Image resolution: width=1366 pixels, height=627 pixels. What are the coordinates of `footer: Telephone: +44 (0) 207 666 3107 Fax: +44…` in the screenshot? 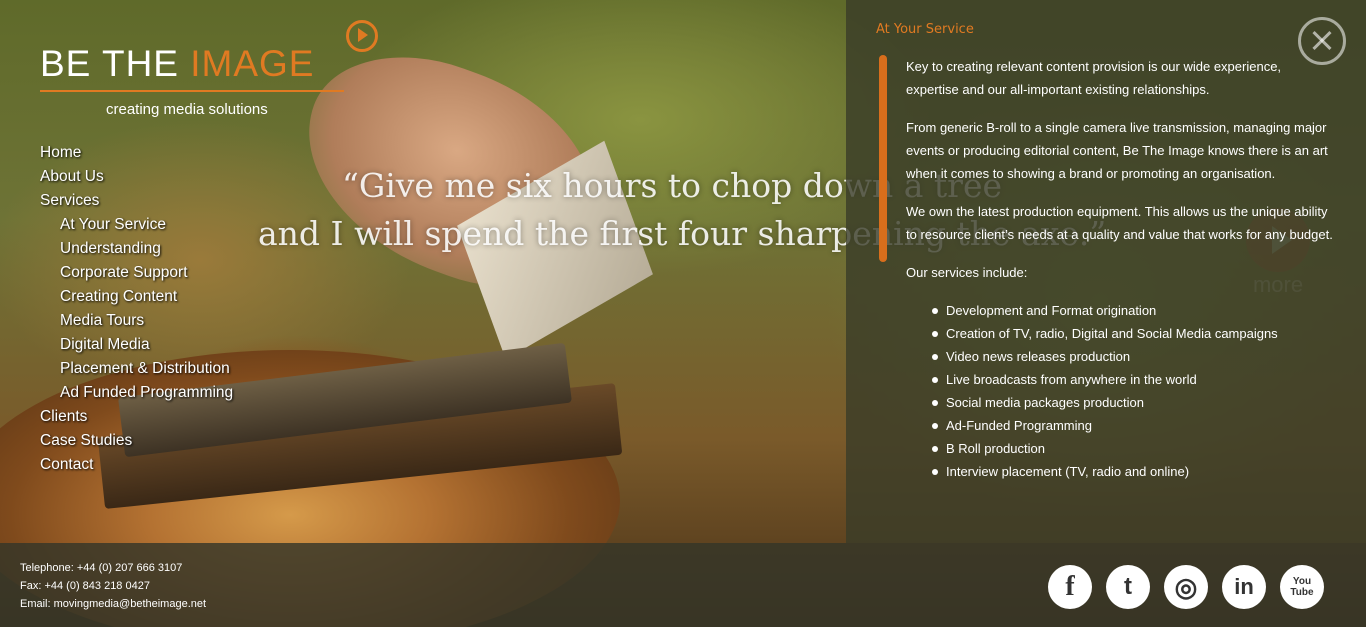 It's located at (683, 585).